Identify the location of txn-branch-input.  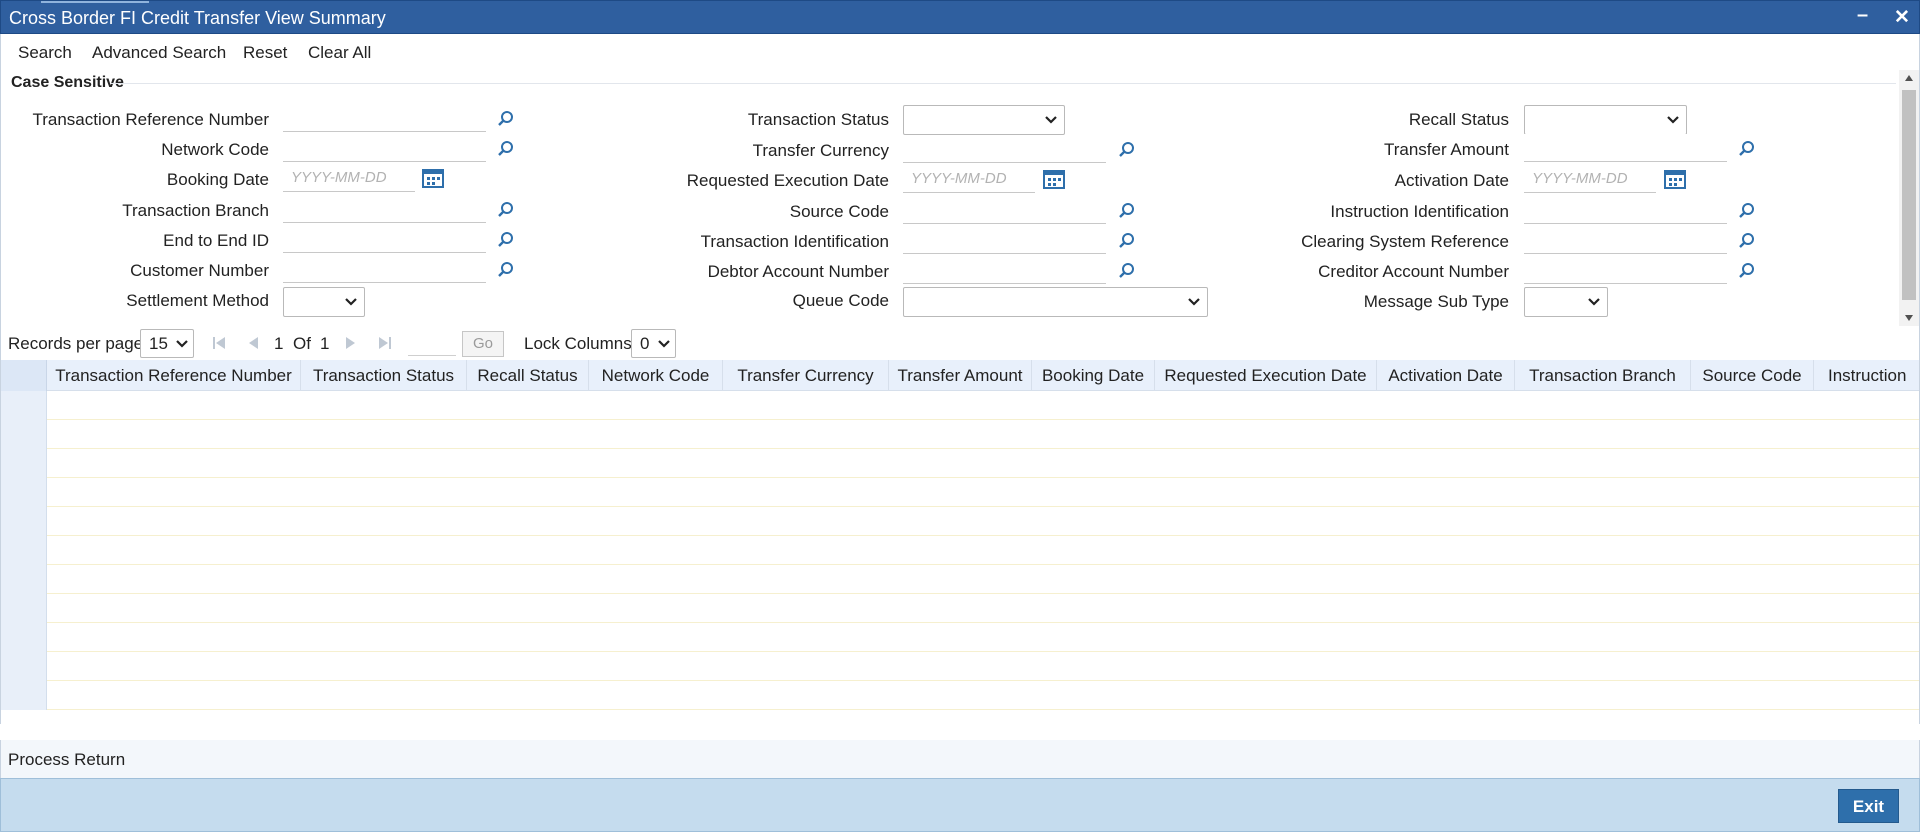
(384, 209).